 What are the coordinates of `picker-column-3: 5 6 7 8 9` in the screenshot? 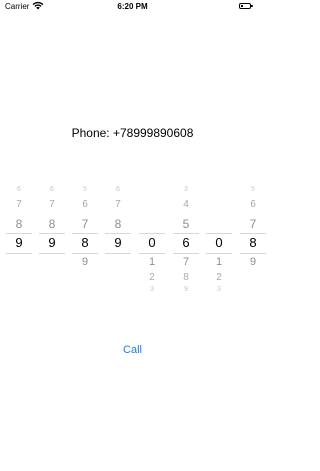 It's located at (85, 242).